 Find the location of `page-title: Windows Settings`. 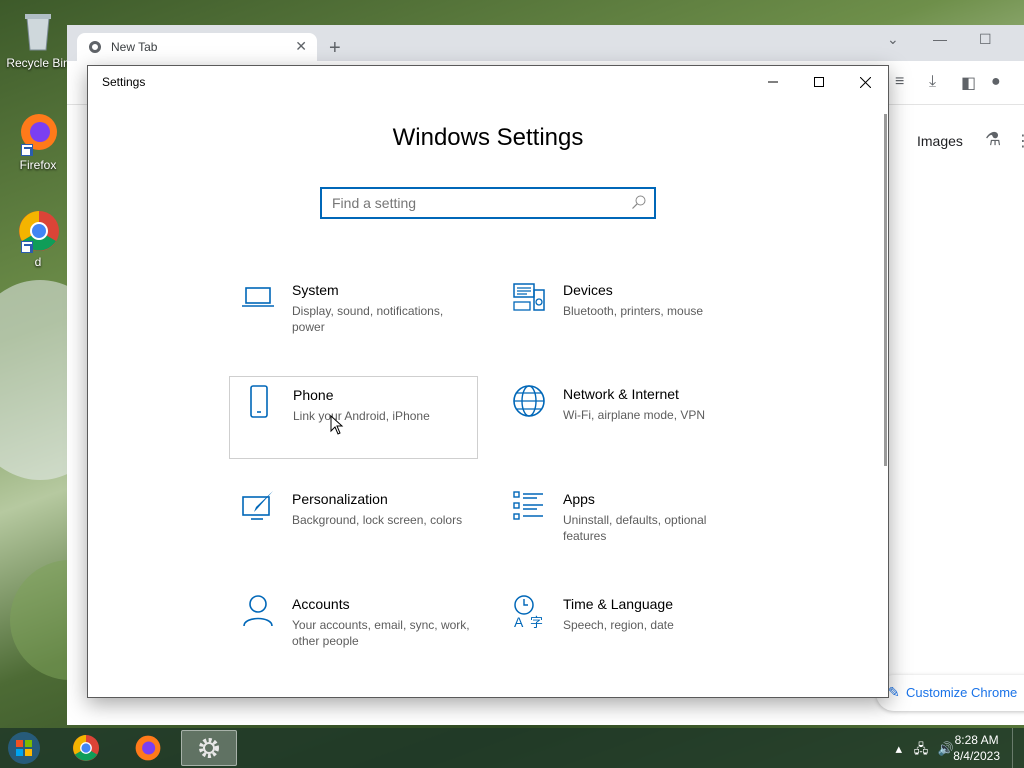

page-title: Windows Settings is located at coordinates (488, 137).